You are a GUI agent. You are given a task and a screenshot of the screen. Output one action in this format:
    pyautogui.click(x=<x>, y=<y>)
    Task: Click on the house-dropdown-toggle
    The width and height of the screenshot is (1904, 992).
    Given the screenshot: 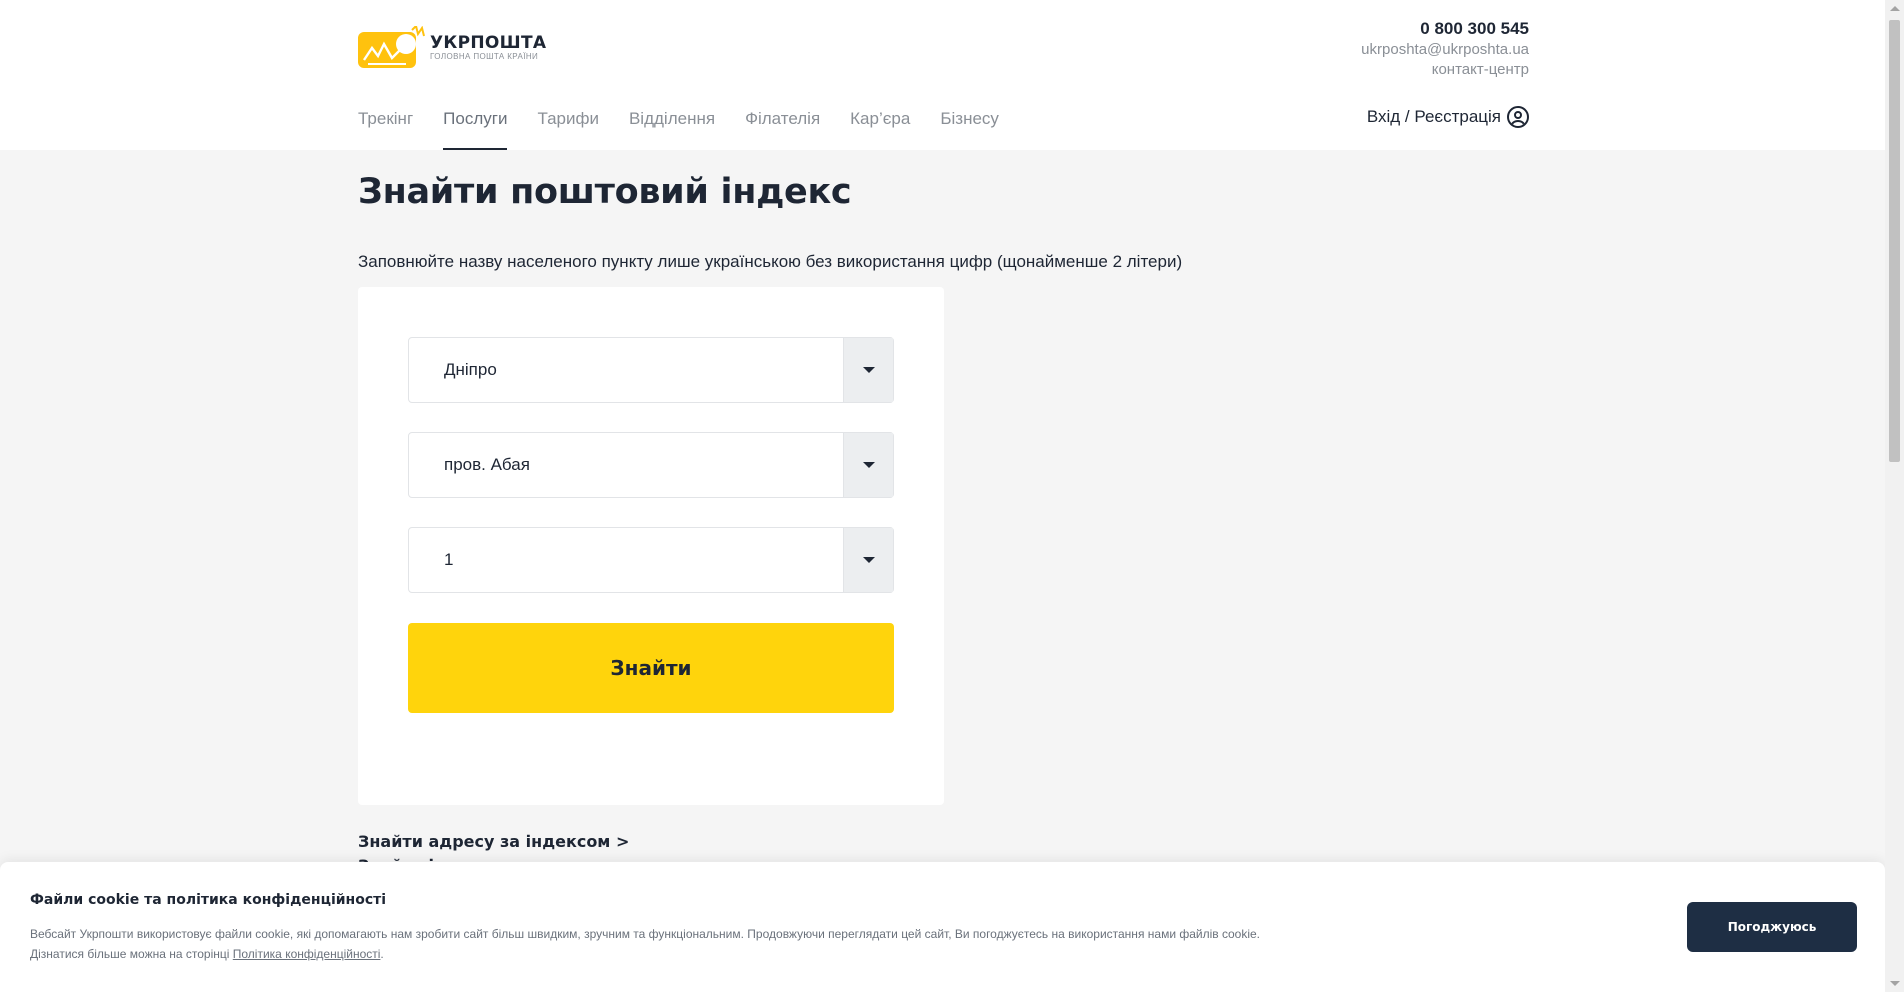 What is the action you would take?
    pyautogui.click(x=868, y=560)
    